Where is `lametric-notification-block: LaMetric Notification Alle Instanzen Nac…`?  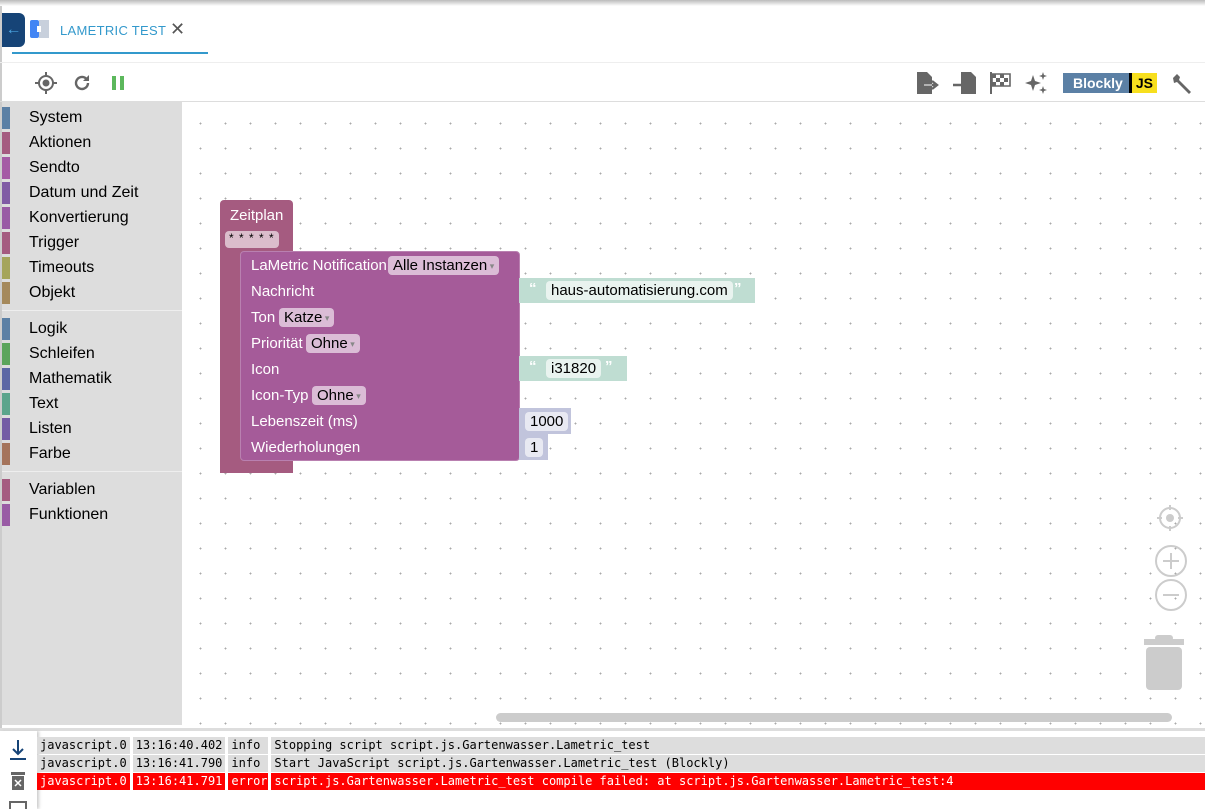
lametric-notification-block: LaMetric Notification Alle Instanzen Nac… is located at coordinates (380, 356).